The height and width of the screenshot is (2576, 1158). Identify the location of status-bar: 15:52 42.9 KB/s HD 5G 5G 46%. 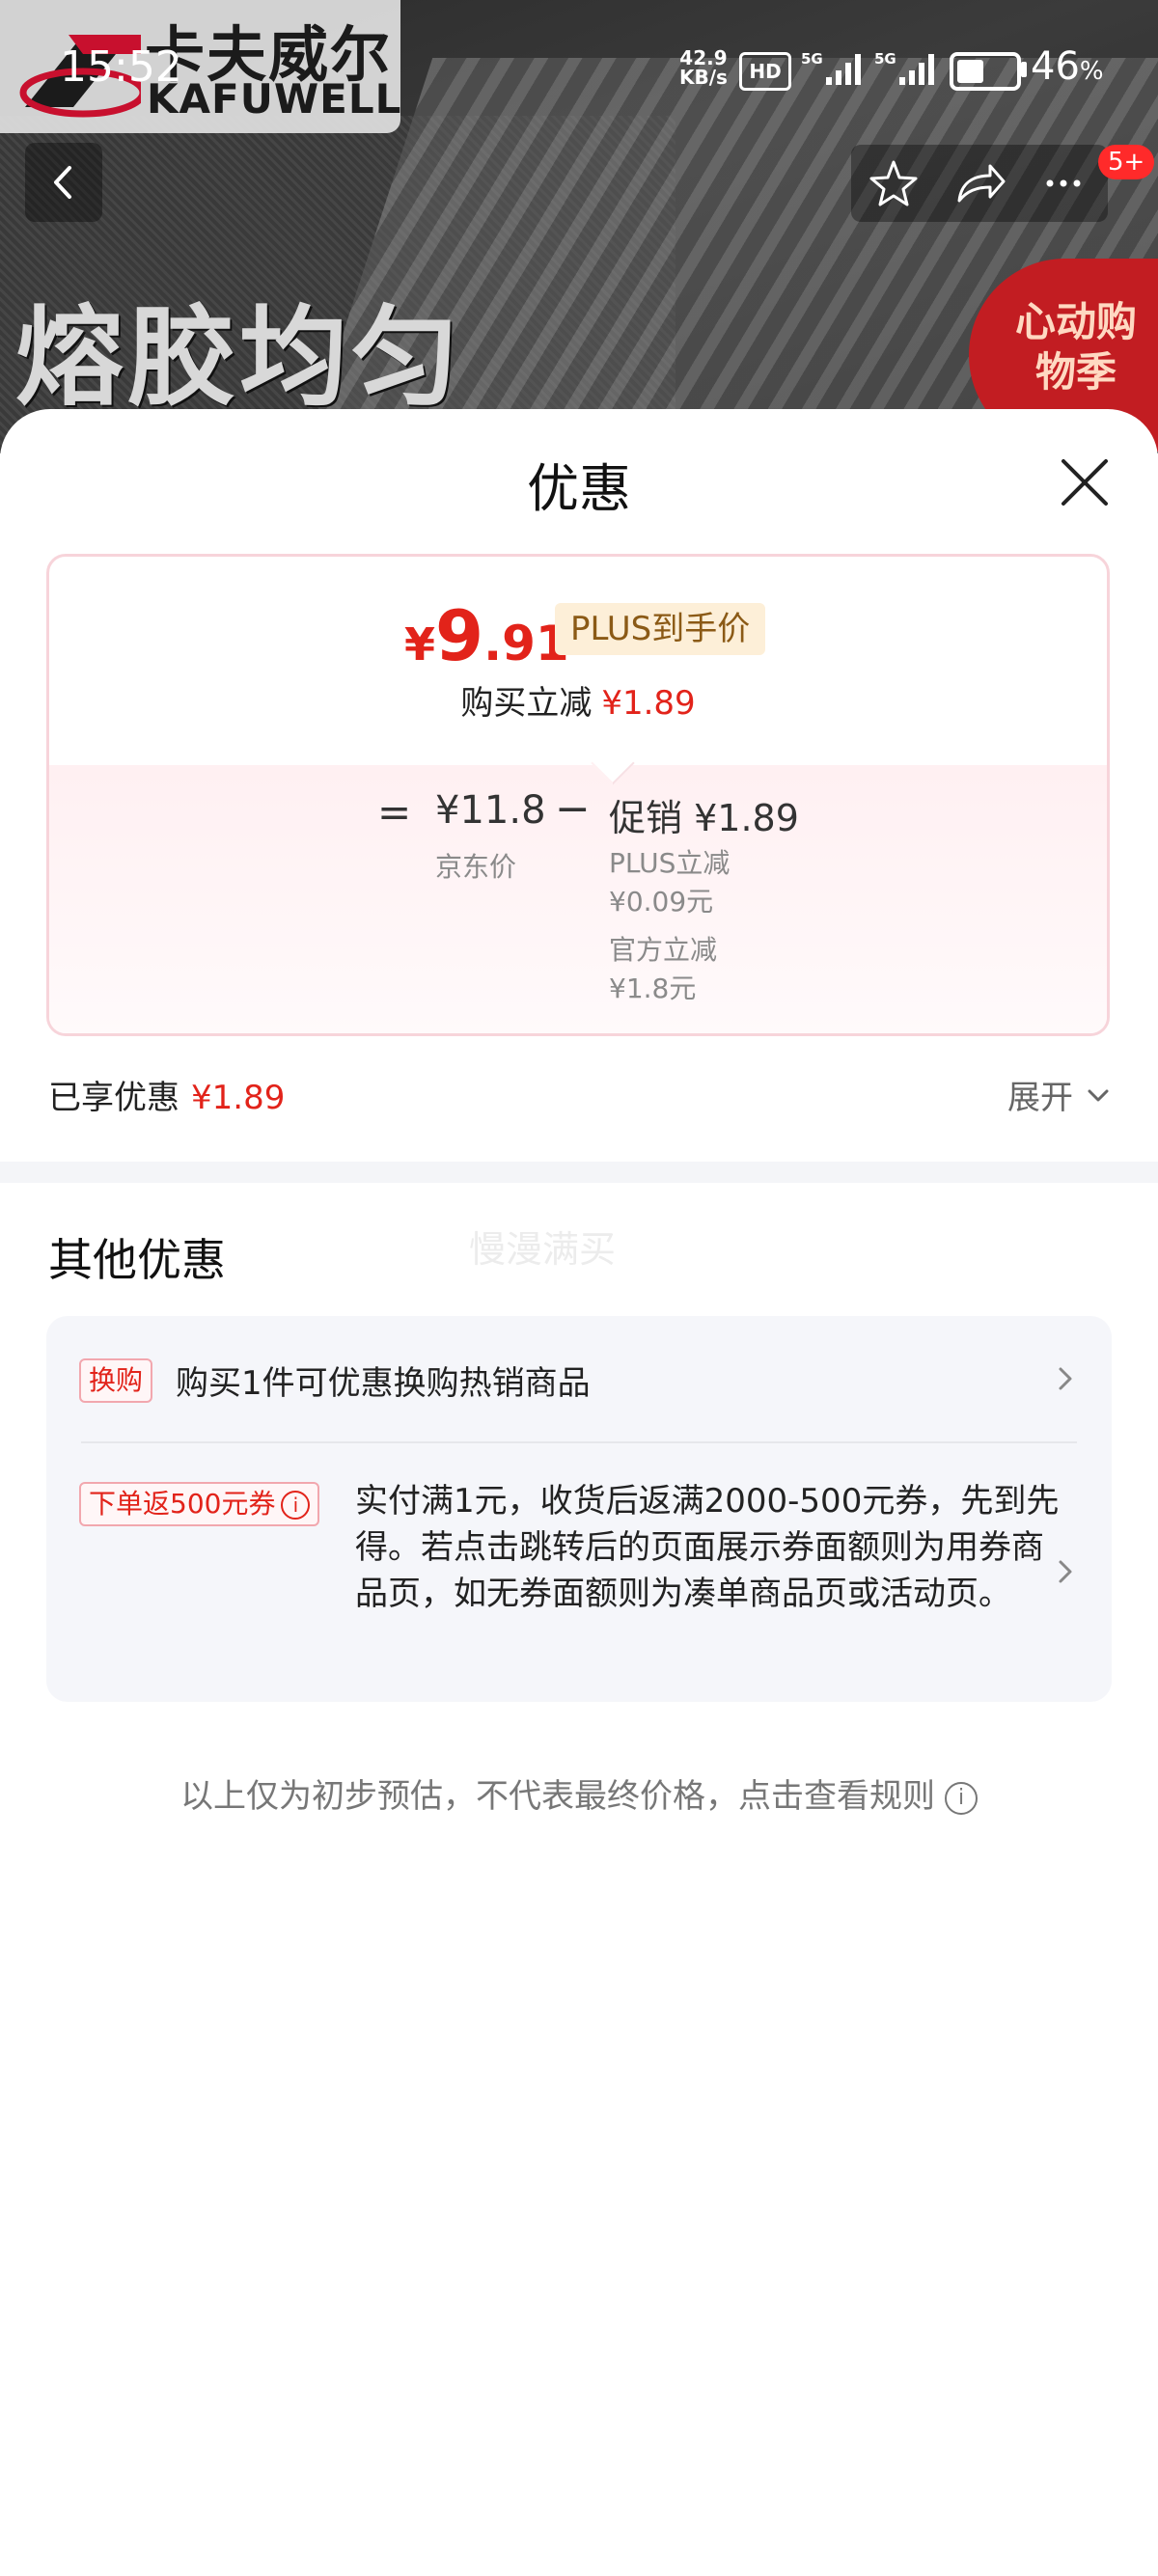
(579, 67).